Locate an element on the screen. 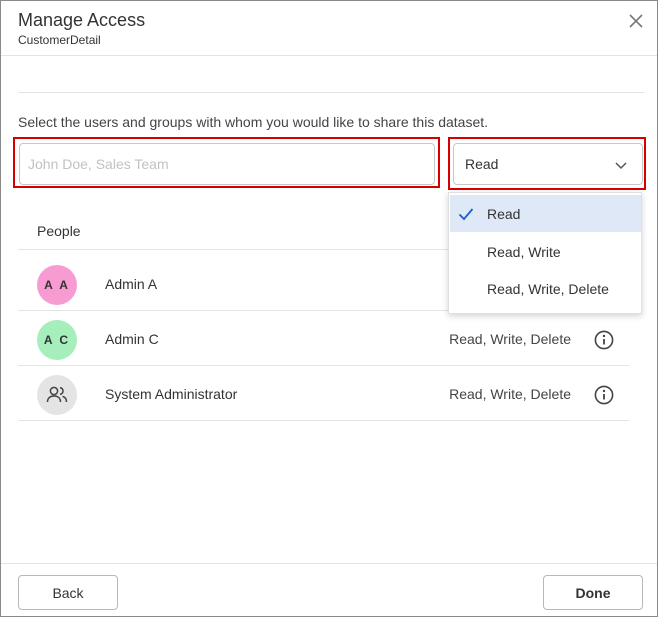  back-button: Back is located at coordinates (68, 592).